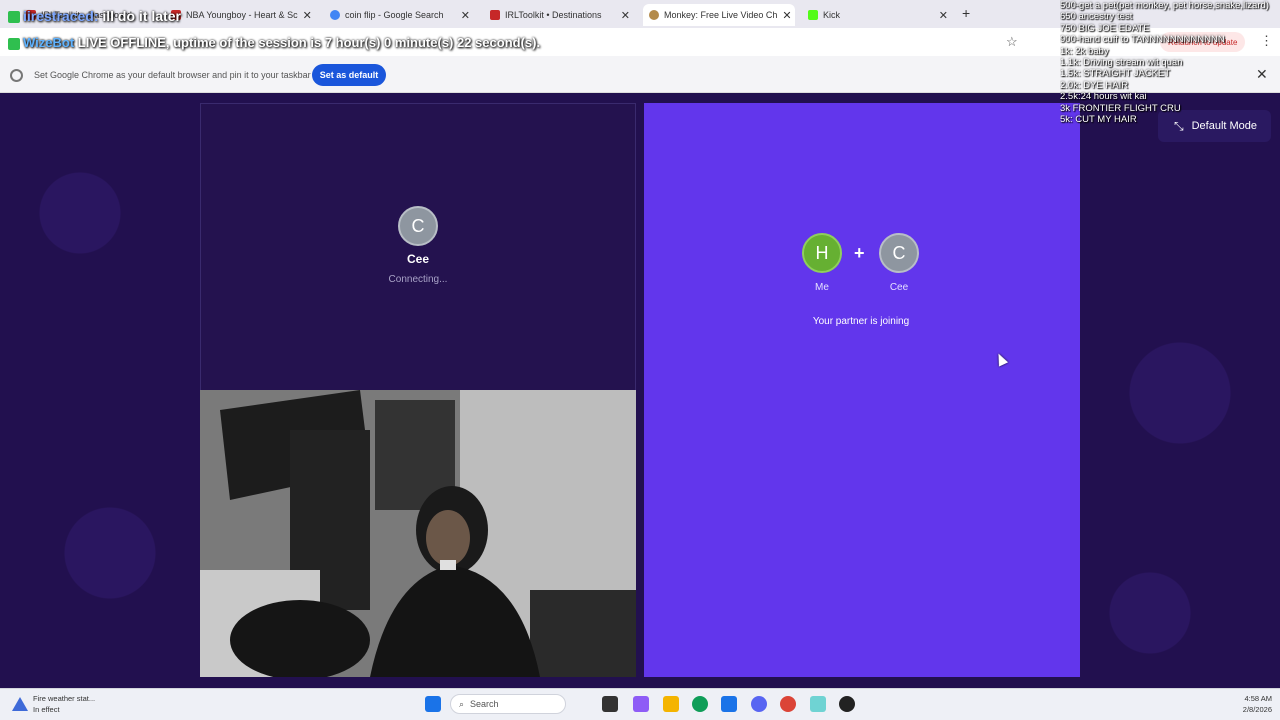  I want to click on my-label: Me, so click(822, 287).